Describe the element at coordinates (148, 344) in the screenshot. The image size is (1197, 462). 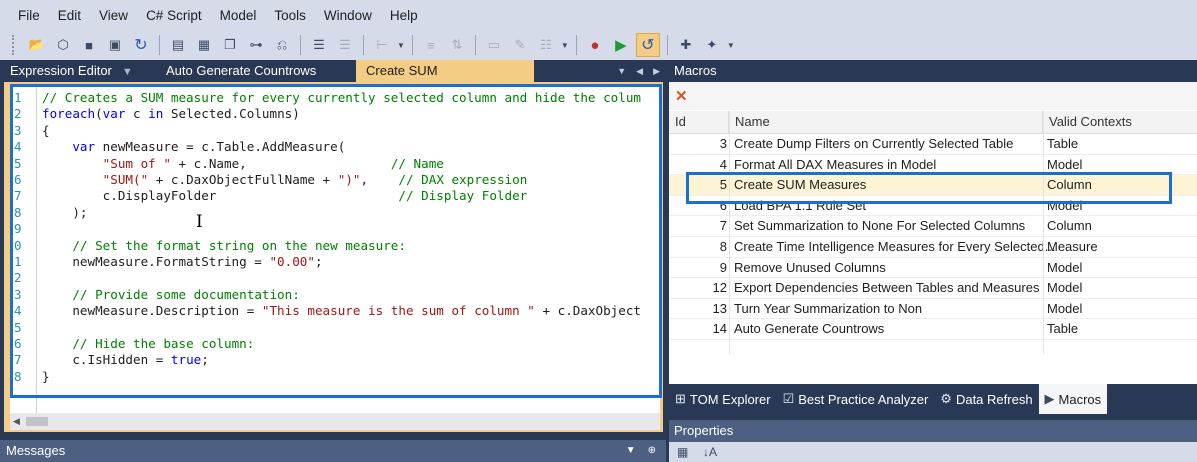
I see `code-line: // Hide the base column:` at that location.